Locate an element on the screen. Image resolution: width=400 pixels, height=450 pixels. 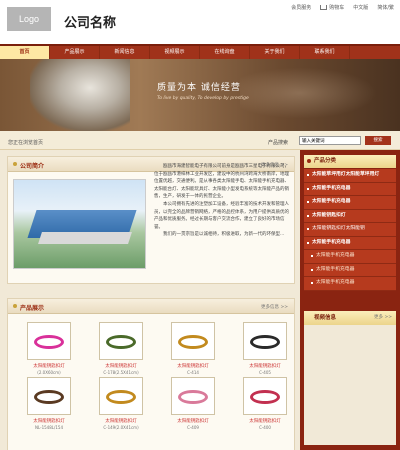
video-title: 视频信息 is located at coordinates (325, 318).